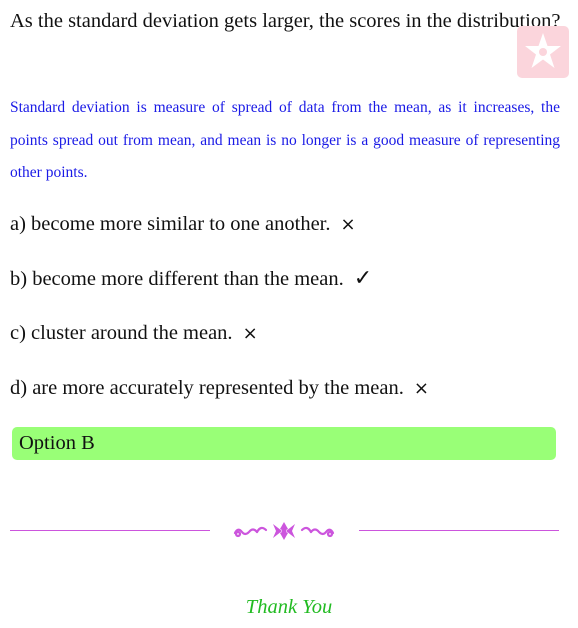  I want to click on option-a: a) become more similar to one another. ×, so click(183, 224).